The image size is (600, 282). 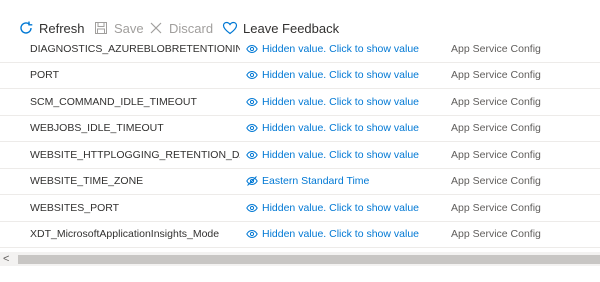 What do you see at coordinates (113, 101) in the screenshot?
I see `setting-name: SCM_COMMAND_IDLE_TIMEOUT` at bounding box center [113, 101].